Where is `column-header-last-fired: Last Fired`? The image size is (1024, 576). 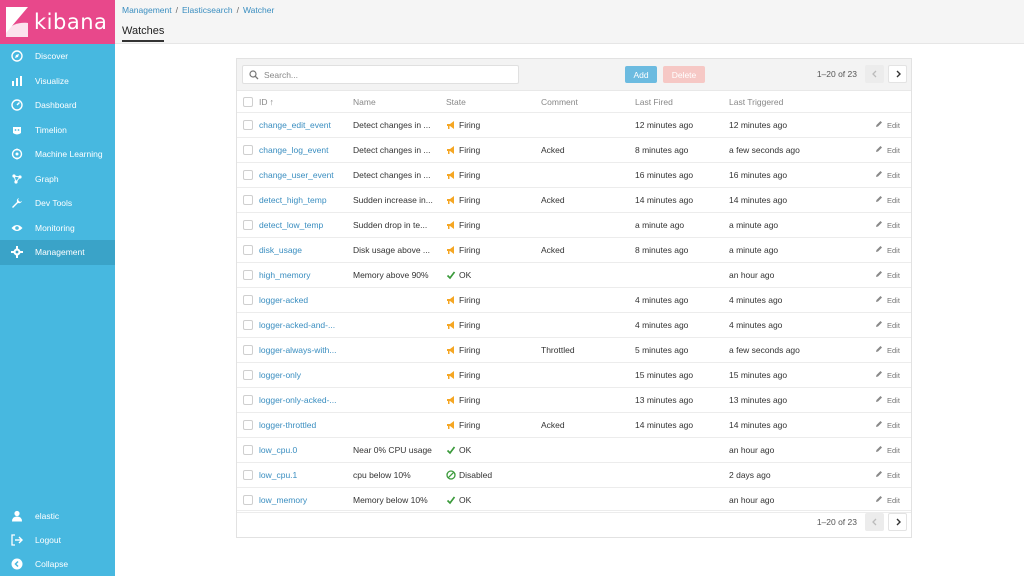 column-header-last-fired: Last Fired is located at coordinates (679, 101).